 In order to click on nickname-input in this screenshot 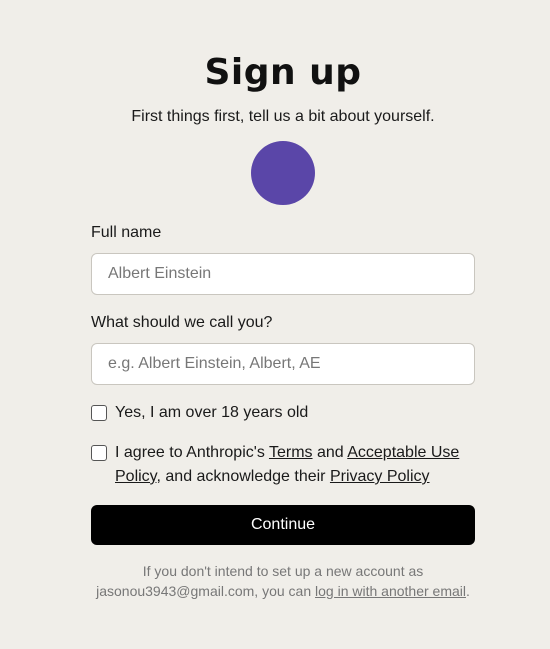, I will do `click(283, 364)`.